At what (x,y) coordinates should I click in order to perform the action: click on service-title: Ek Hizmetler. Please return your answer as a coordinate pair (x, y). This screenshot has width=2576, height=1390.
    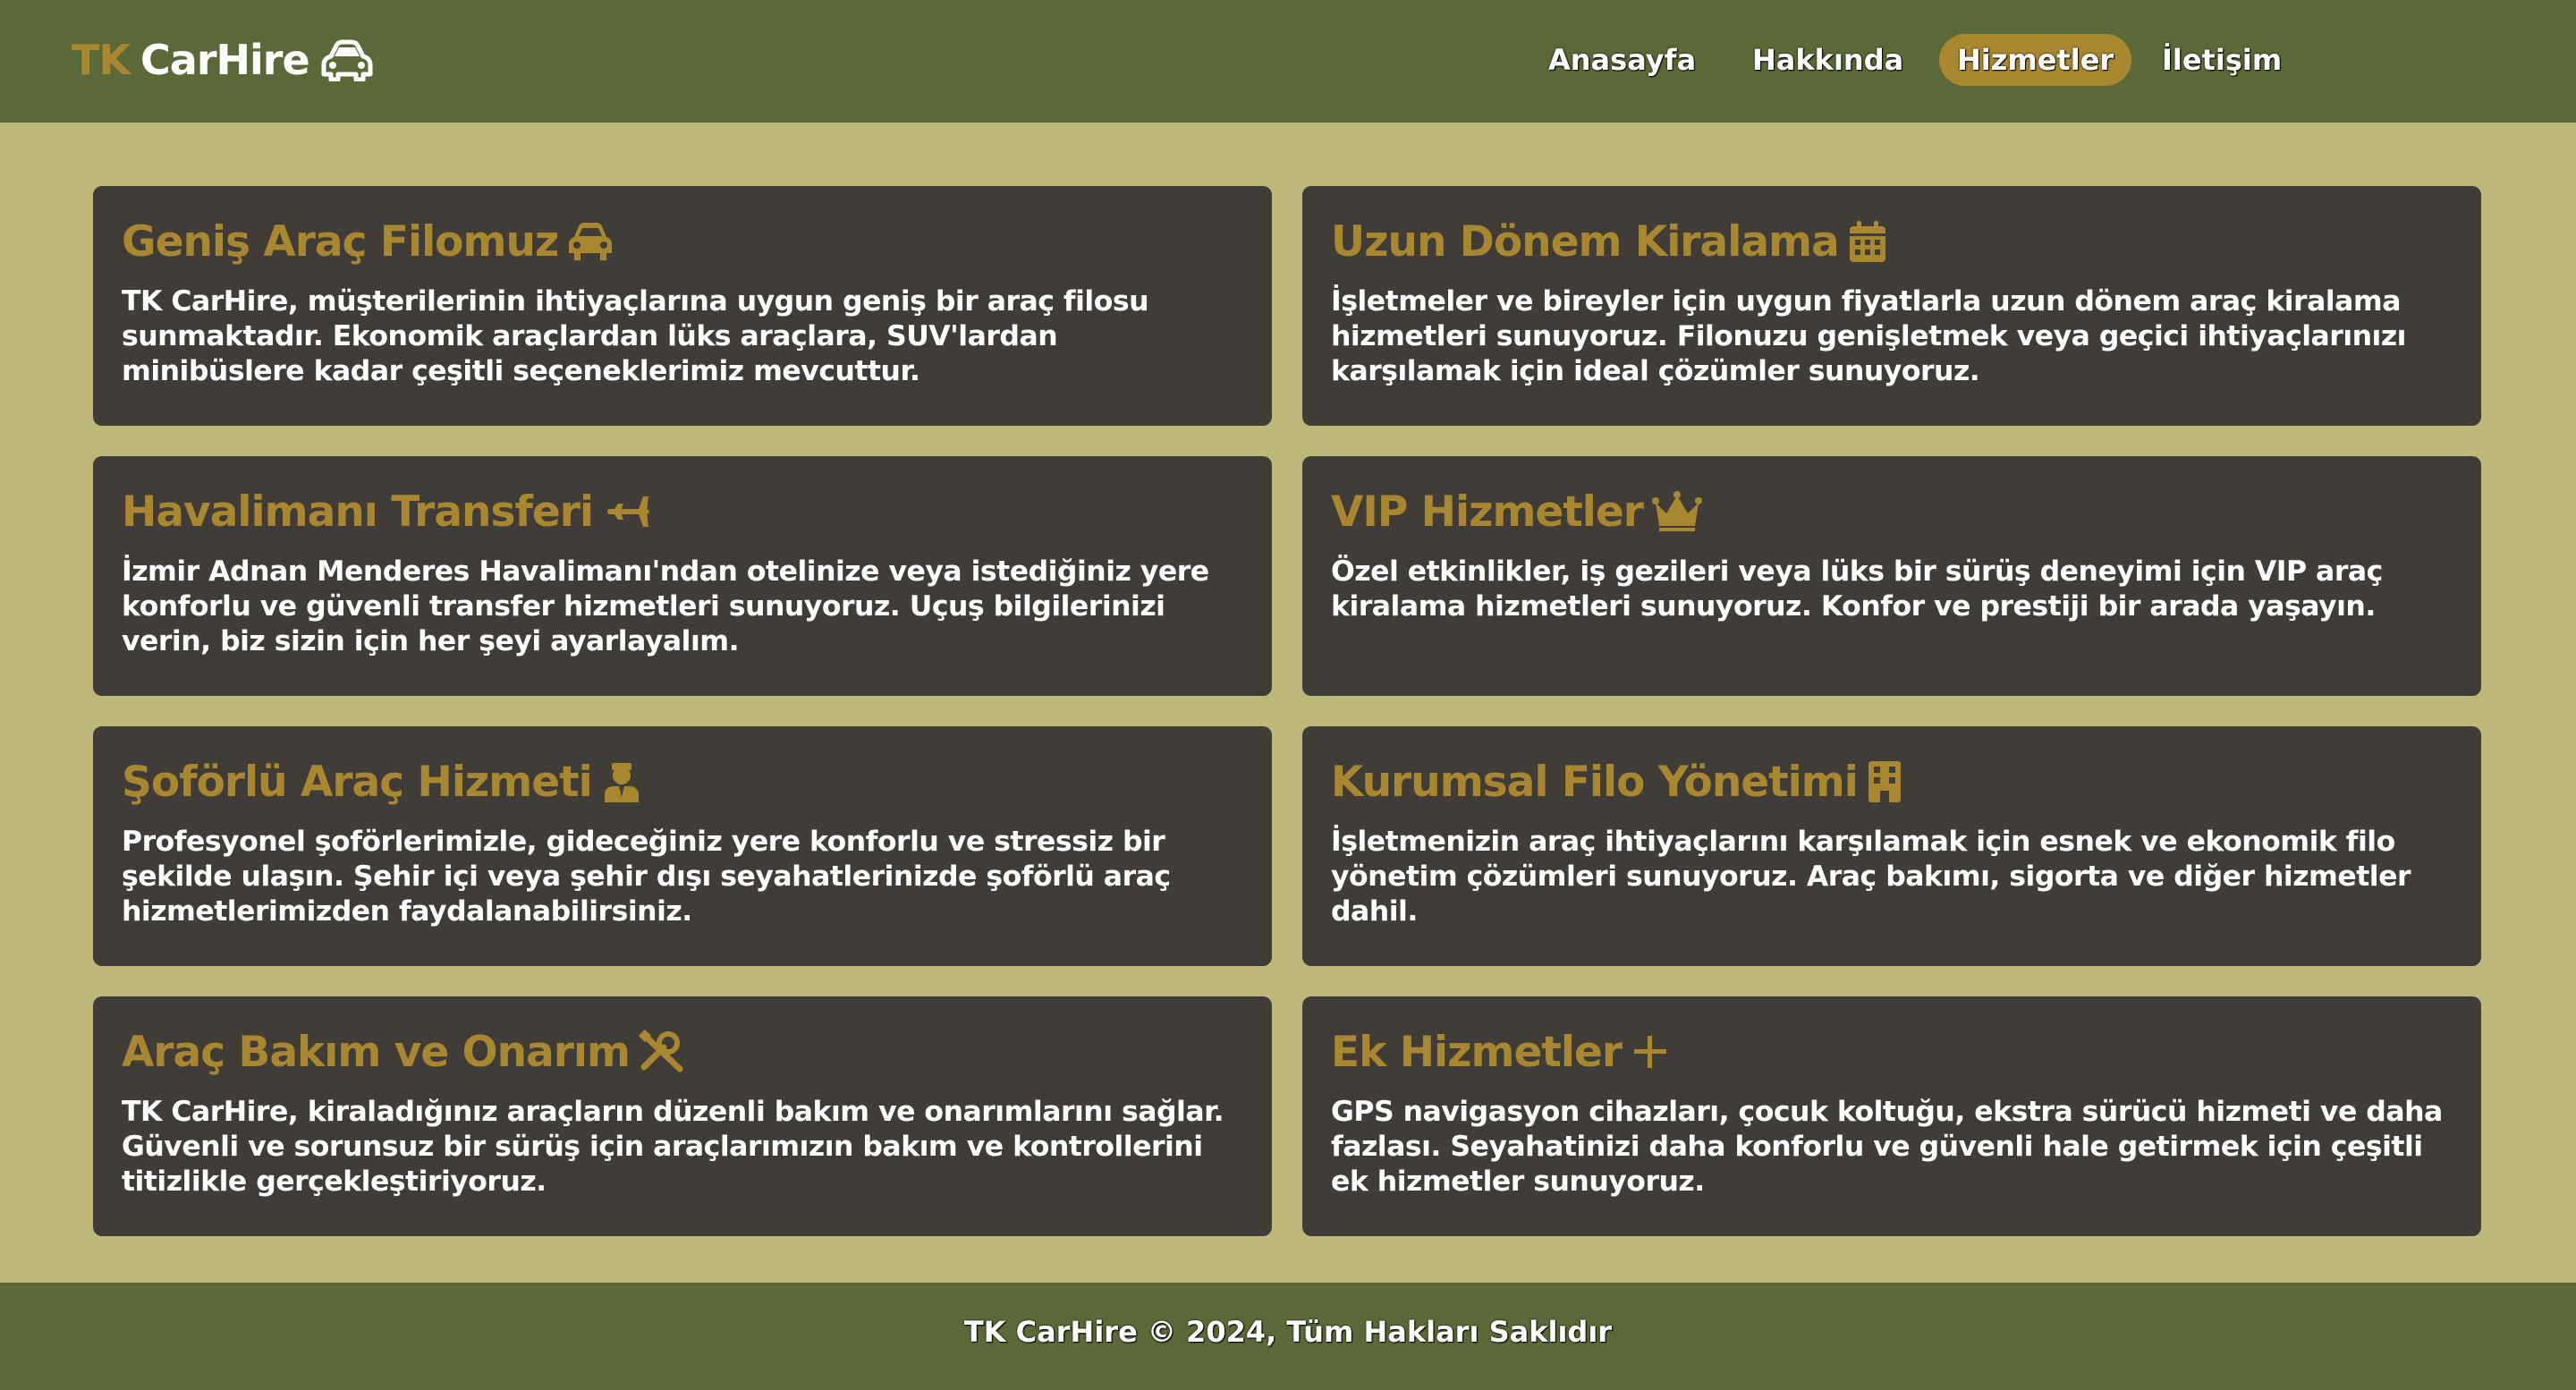
    Looking at the image, I should click on (1892, 1052).